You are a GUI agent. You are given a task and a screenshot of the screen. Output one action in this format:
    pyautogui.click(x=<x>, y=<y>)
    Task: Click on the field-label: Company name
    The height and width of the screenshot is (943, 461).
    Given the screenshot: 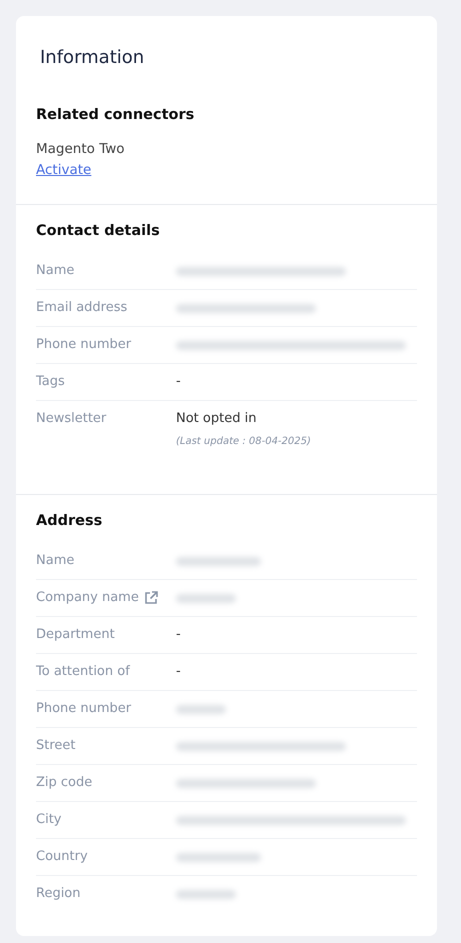 What is the action you would take?
    pyautogui.click(x=87, y=597)
    